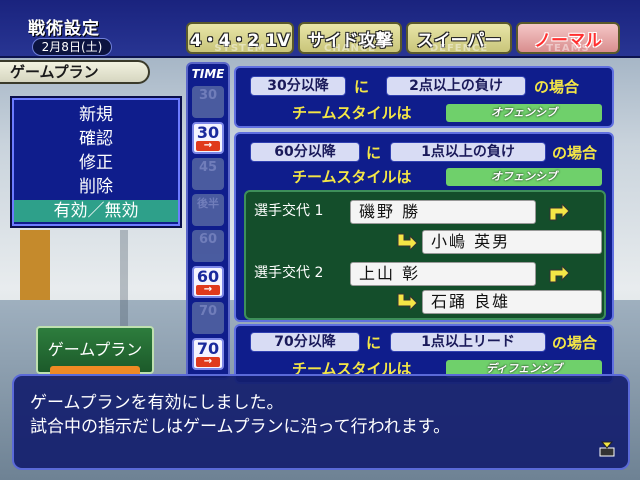  I want to click on formation-sub: SYSTEM, so click(240, 48).